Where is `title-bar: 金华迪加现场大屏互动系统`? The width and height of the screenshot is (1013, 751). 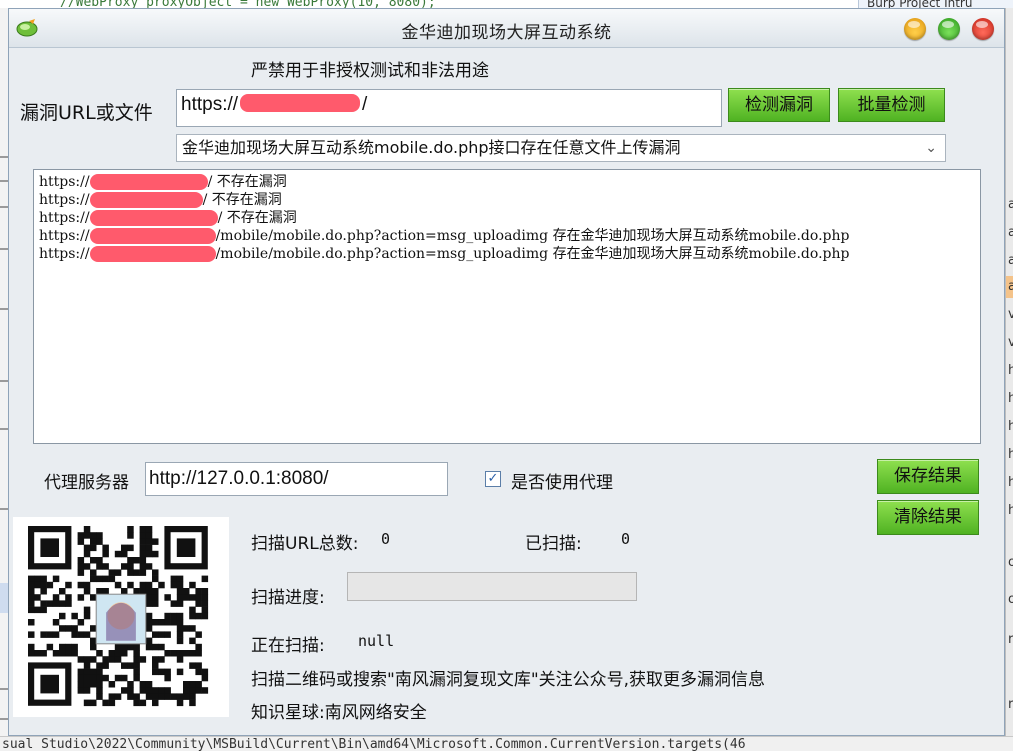 title-bar: 金华迪加现场大屏互动系统 is located at coordinates (506, 28).